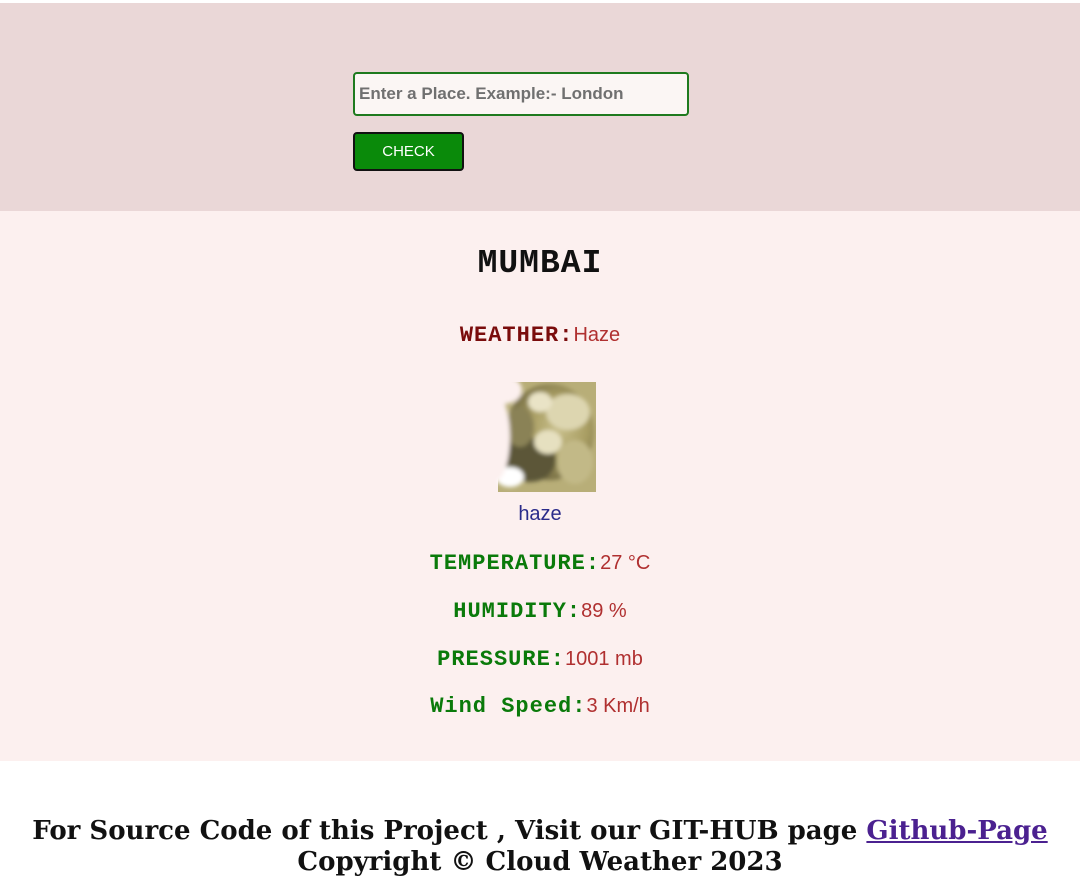 The image size is (1080, 889). What do you see at coordinates (540, 514) in the screenshot?
I see `icon-caption: haze` at bounding box center [540, 514].